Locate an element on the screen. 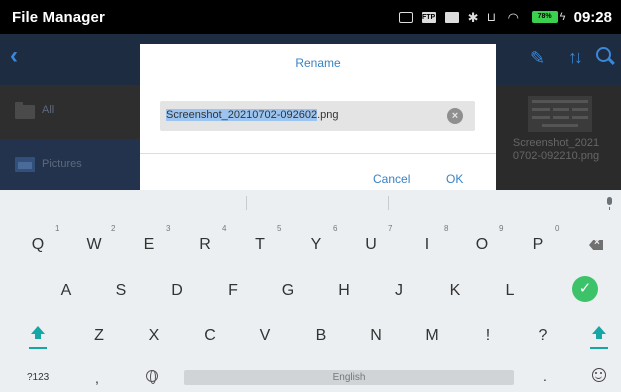 This screenshot has width=621, height=392. file-name: Screenshot_2021 0702-092210.png is located at coordinates (556, 150).